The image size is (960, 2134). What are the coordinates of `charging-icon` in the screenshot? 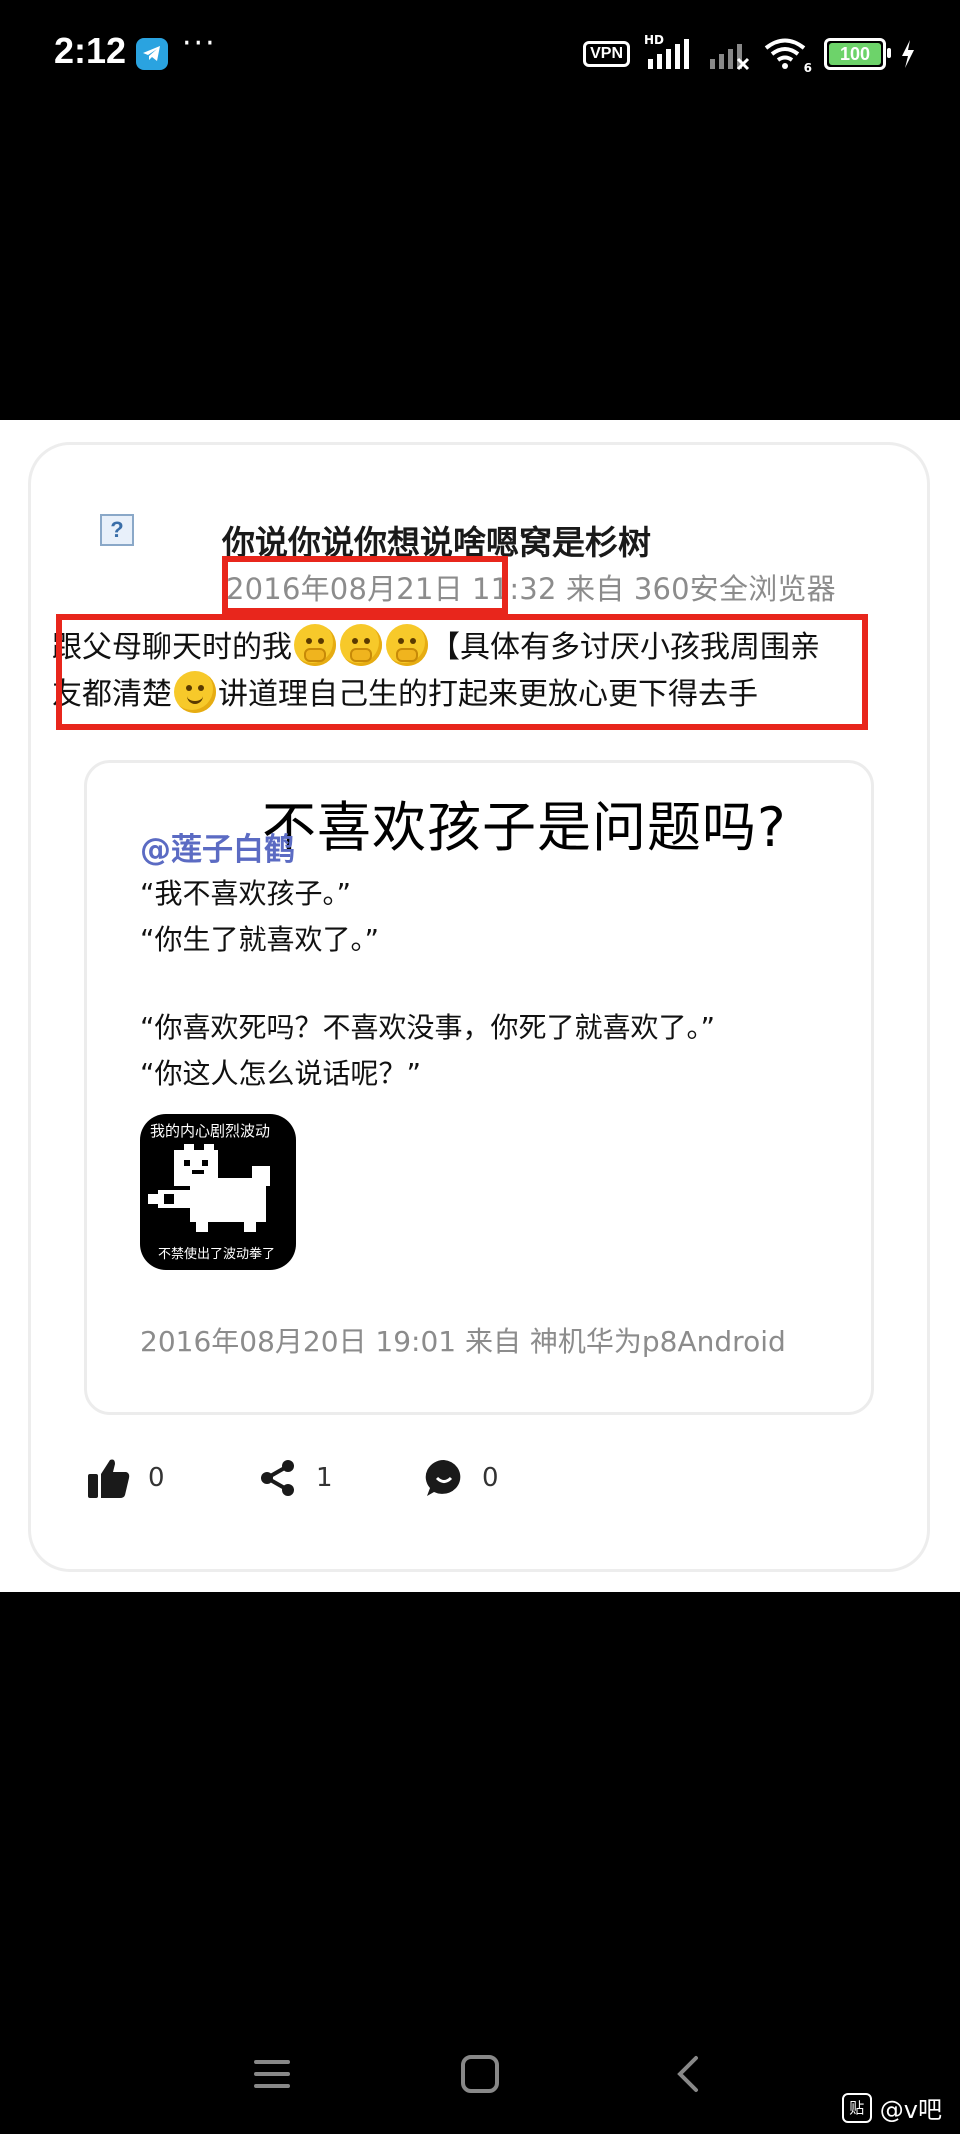 It's located at (908, 54).